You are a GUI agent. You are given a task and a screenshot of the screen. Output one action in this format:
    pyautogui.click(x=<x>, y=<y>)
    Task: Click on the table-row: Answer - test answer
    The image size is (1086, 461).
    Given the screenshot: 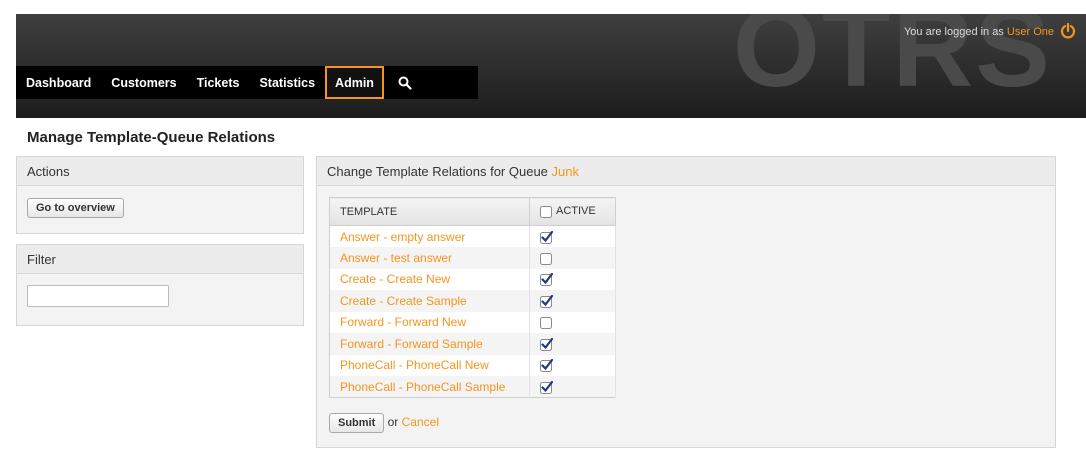 What is the action you would take?
    pyautogui.click(x=472, y=258)
    